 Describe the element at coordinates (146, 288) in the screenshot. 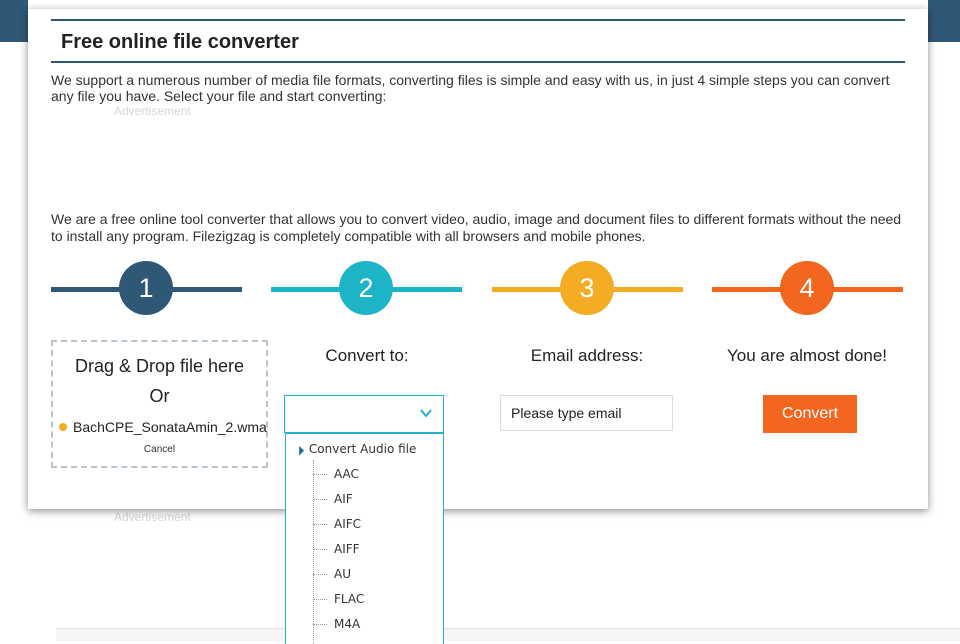

I see `step-1-circle: 1` at that location.